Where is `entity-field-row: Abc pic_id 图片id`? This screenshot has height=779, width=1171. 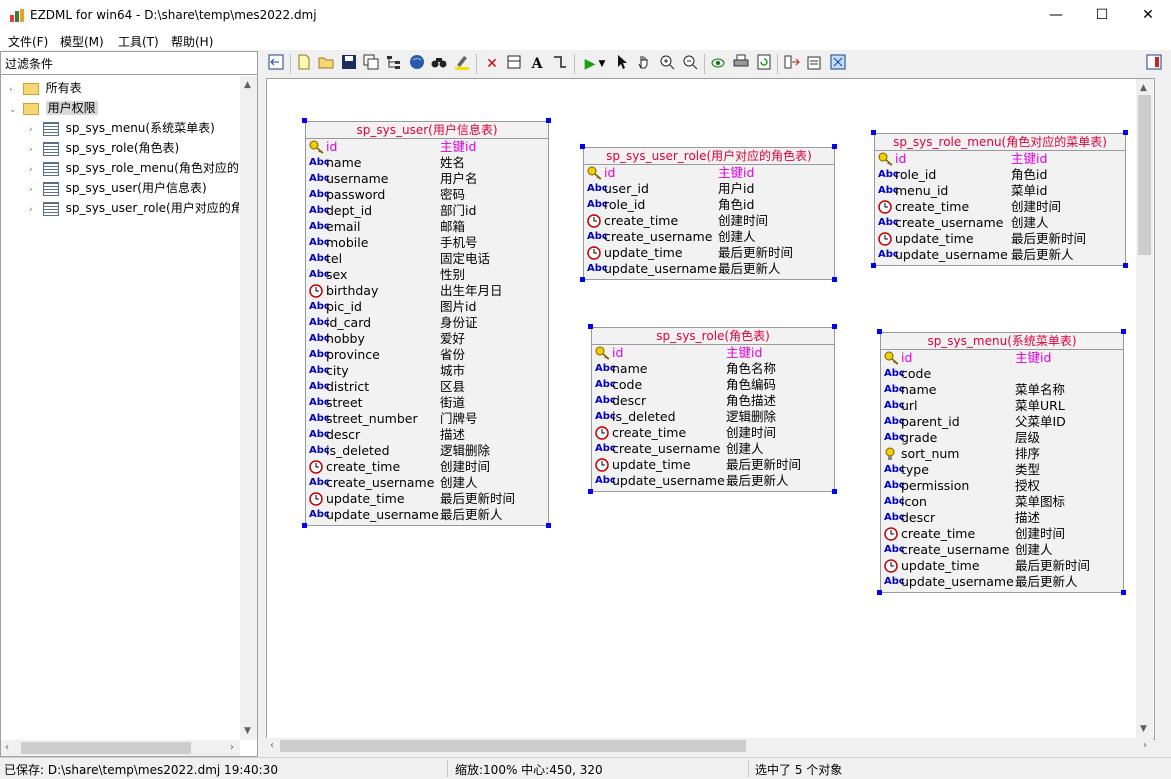 entity-field-row: Abc pic_id 图片id is located at coordinates (427, 307).